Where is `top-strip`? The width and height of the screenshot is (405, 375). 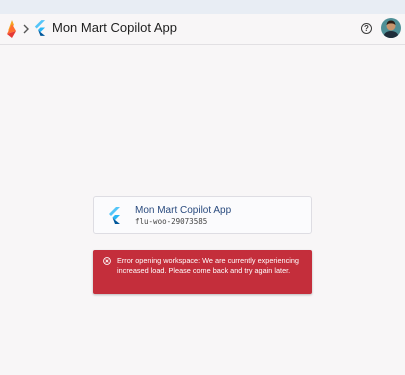
top-strip is located at coordinates (202, 7).